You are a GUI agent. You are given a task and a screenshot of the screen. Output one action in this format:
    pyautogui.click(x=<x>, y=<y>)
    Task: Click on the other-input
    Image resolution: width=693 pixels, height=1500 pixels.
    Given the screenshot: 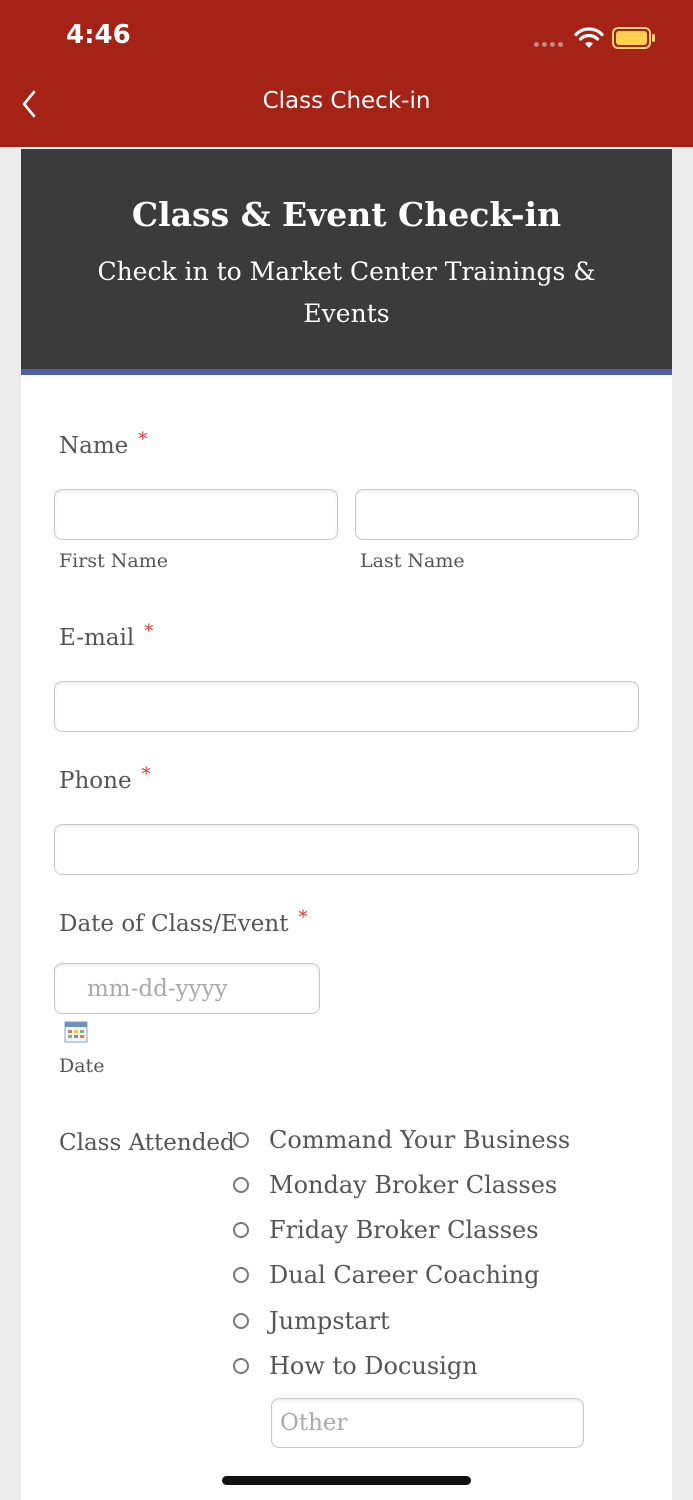 What is the action you would take?
    pyautogui.click(x=427, y=1423)
    